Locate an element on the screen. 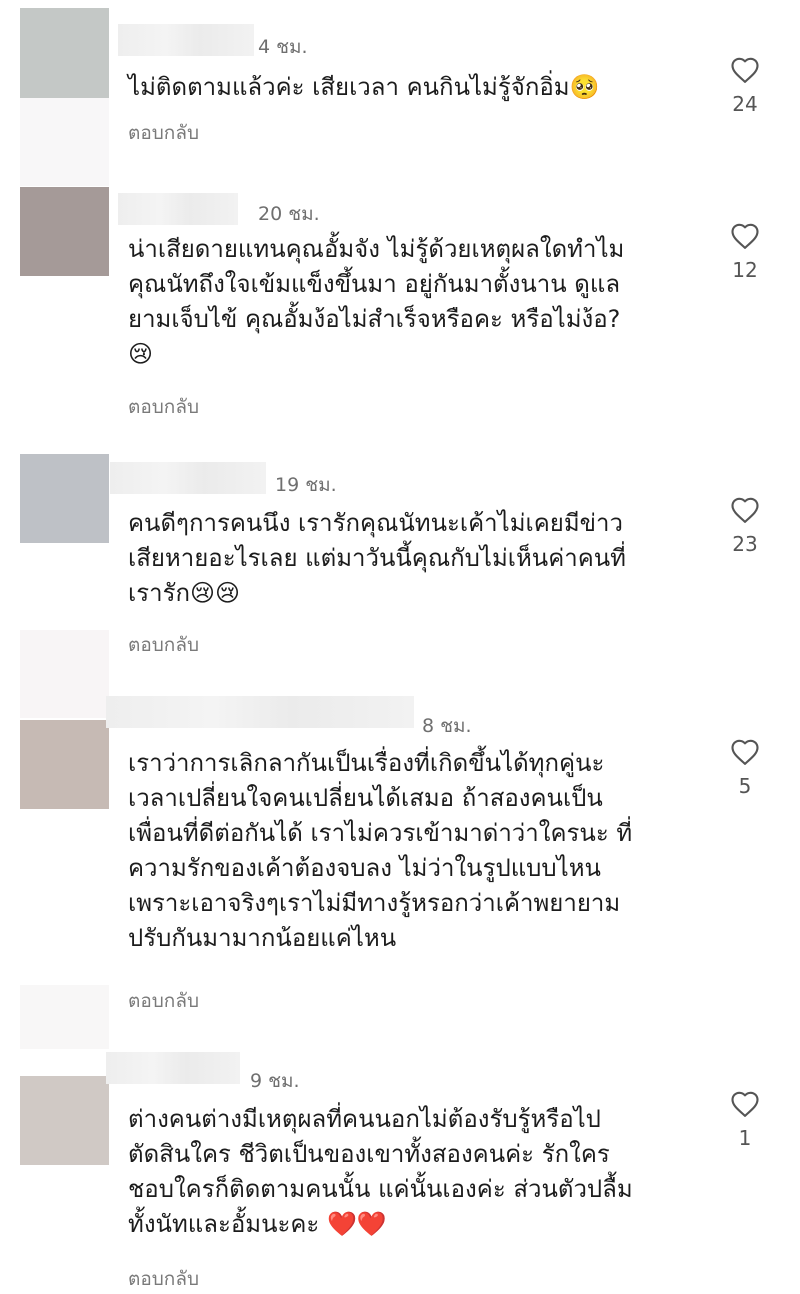  like-count: 5 is located at coordinates (745, 786).